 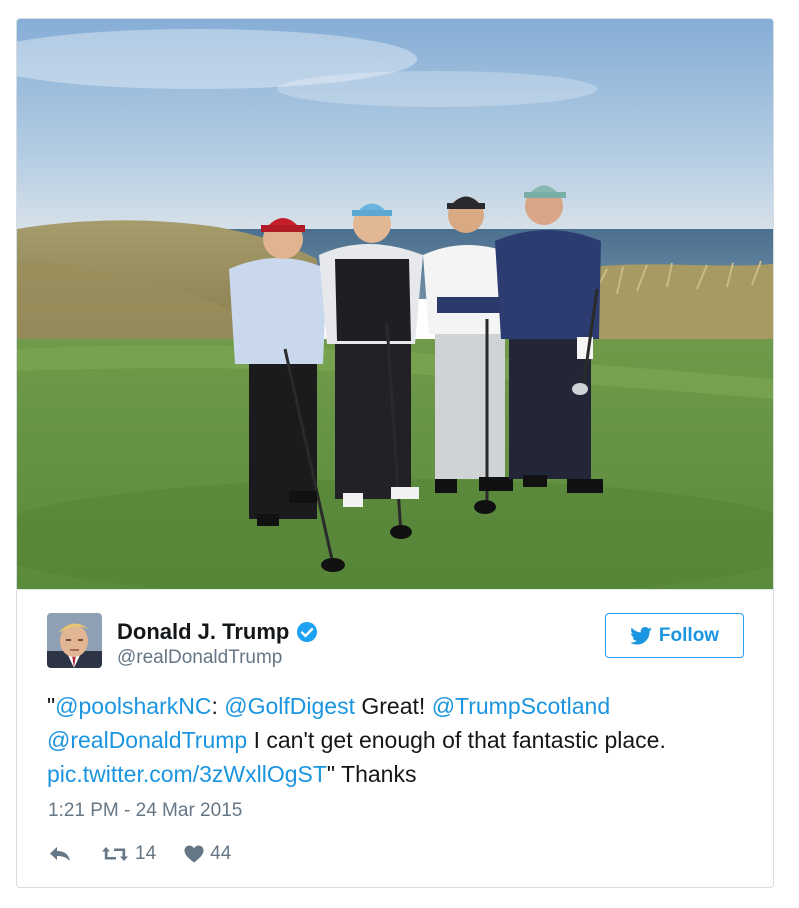 I want to click on tweet-author: Donald J. Trump @realDonaldTrump, so click(x=247, y=641).